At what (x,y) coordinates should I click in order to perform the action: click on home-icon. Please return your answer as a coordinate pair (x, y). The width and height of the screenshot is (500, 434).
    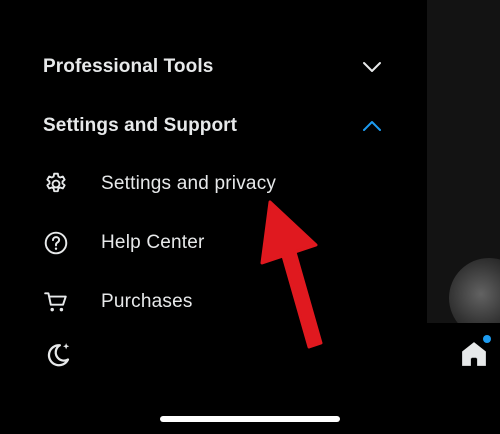
    Looking at the image, I should click on (474, 356).